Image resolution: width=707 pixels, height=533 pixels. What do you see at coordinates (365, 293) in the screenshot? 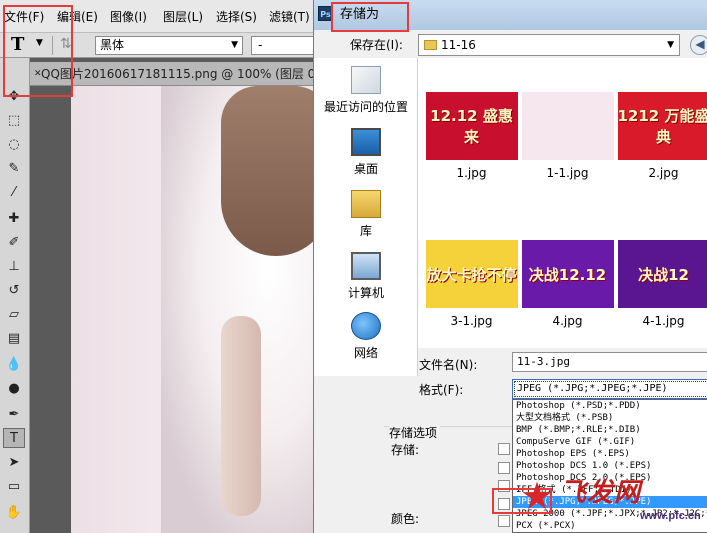
I see `place-label: 计算机` at bounding box center [365, 293].